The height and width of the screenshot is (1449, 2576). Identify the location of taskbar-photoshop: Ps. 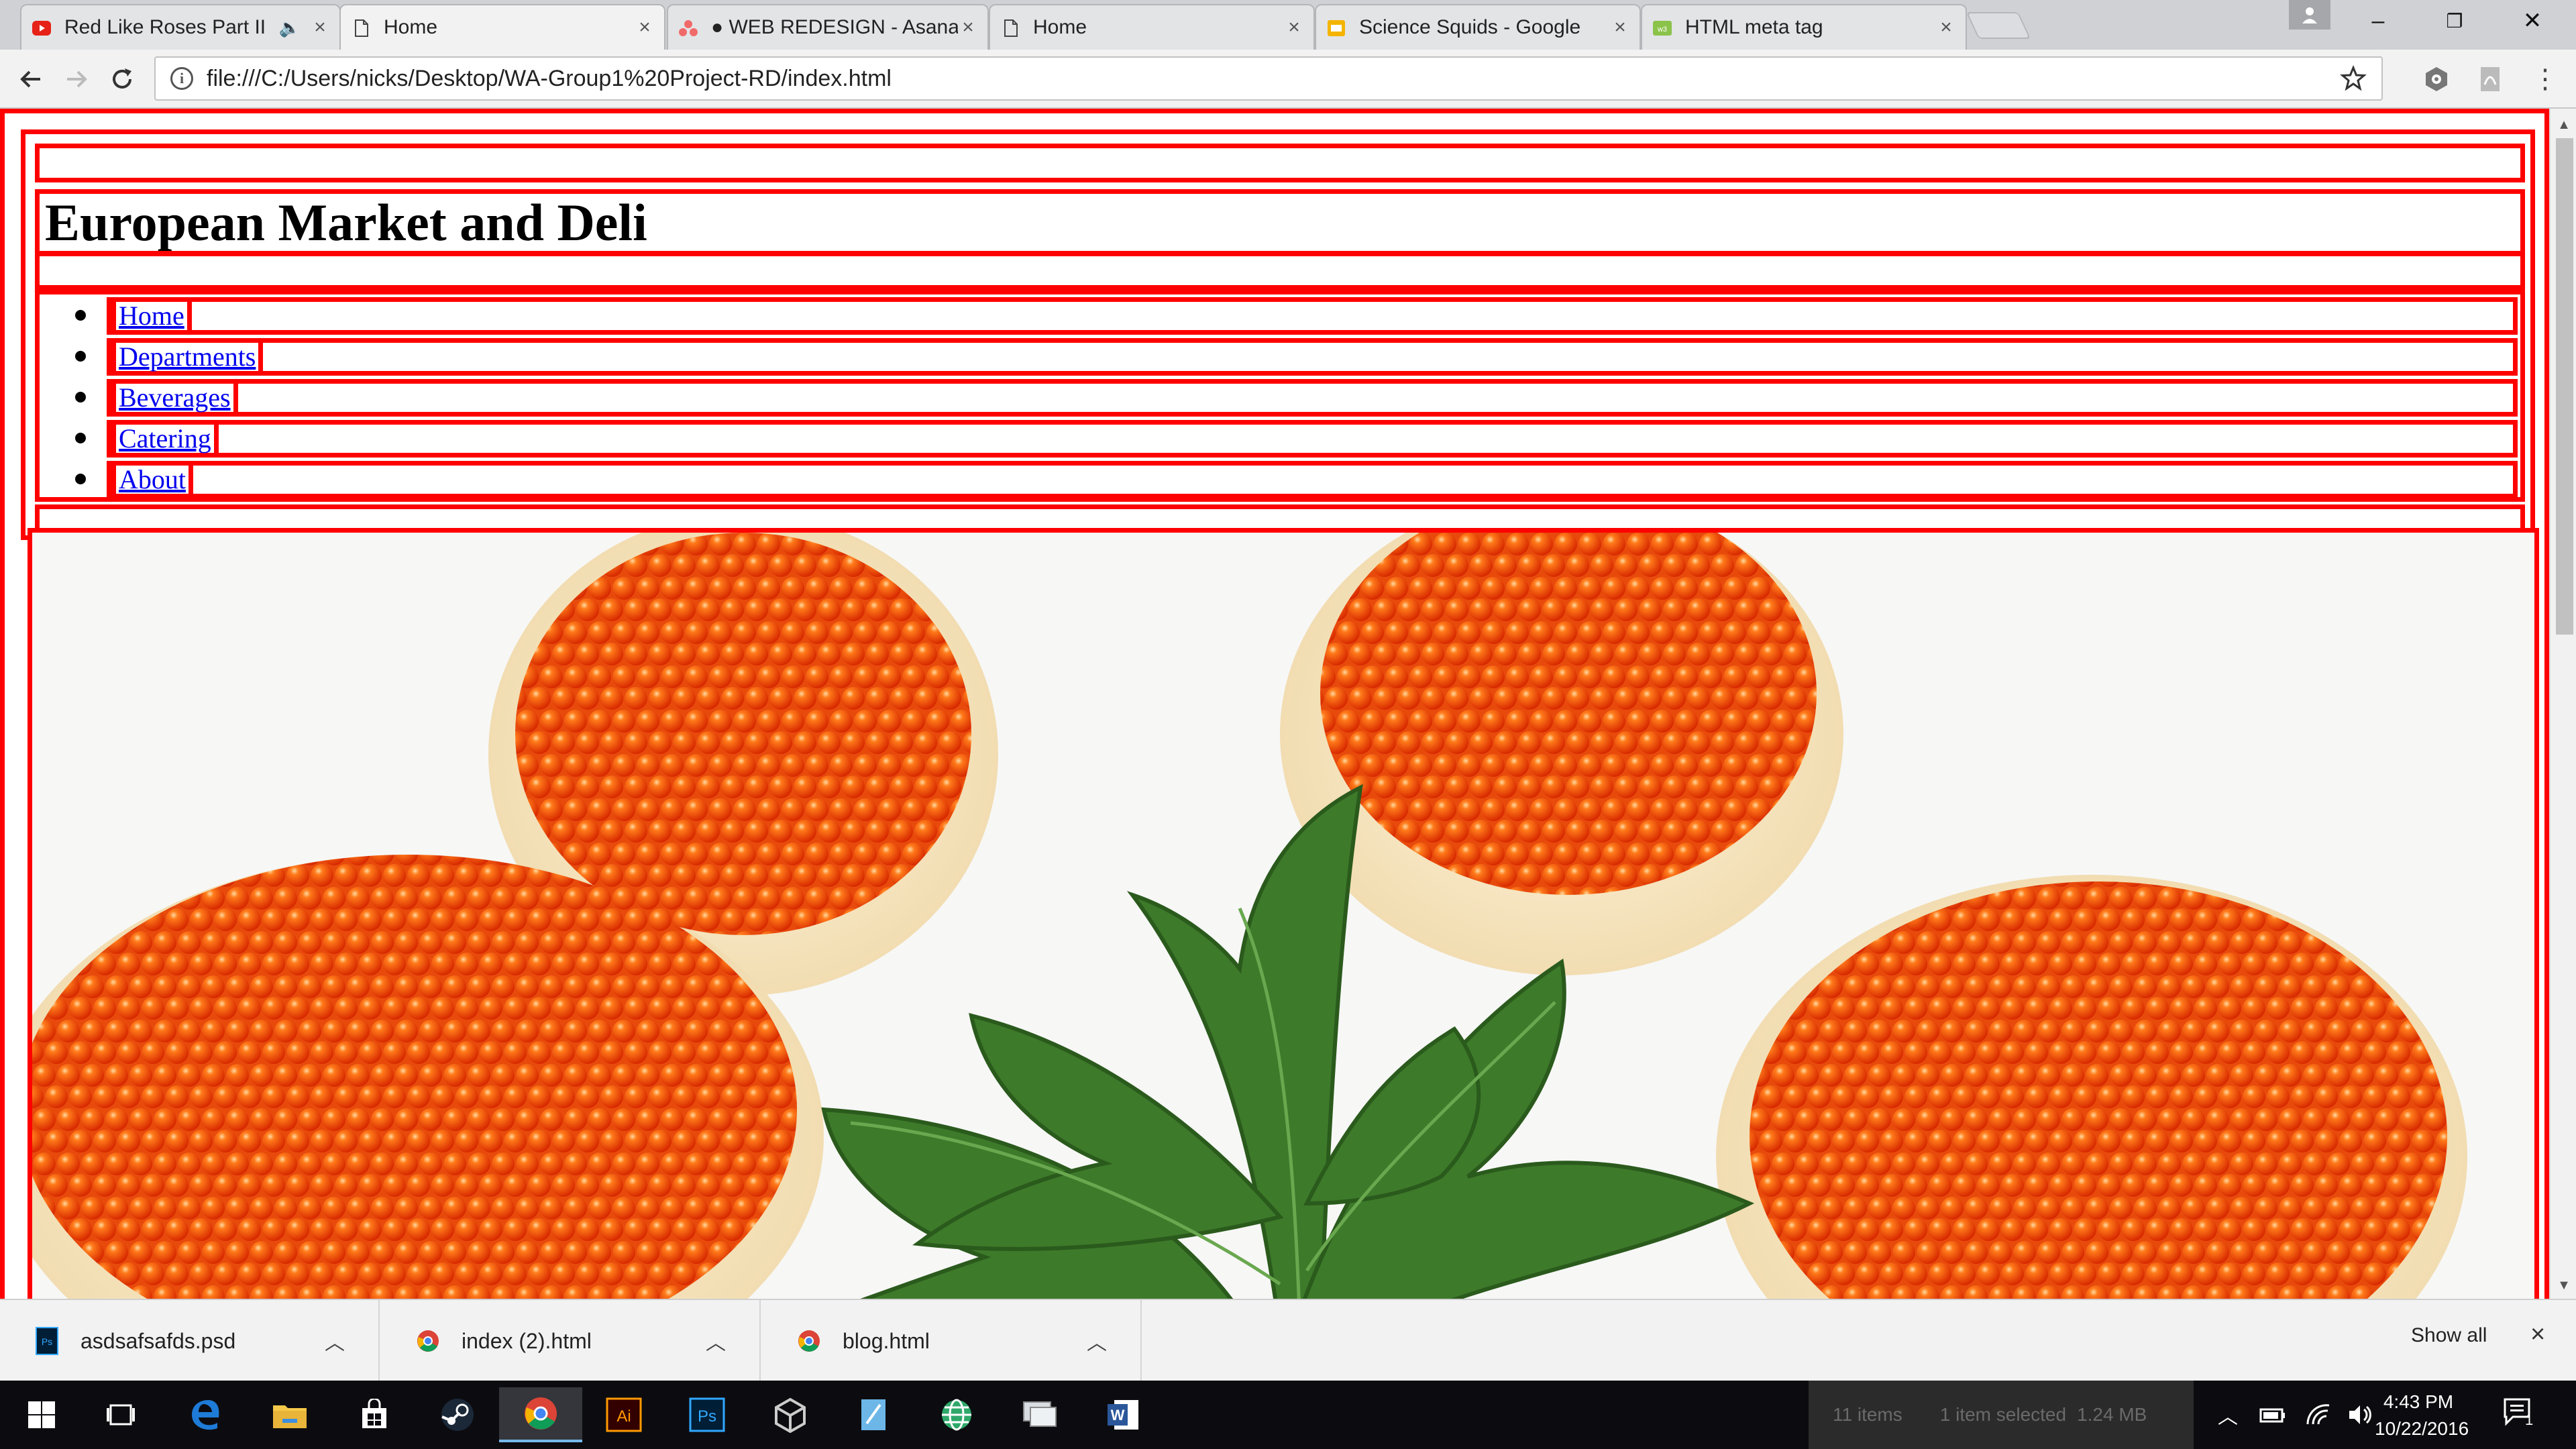
(707, 1414).